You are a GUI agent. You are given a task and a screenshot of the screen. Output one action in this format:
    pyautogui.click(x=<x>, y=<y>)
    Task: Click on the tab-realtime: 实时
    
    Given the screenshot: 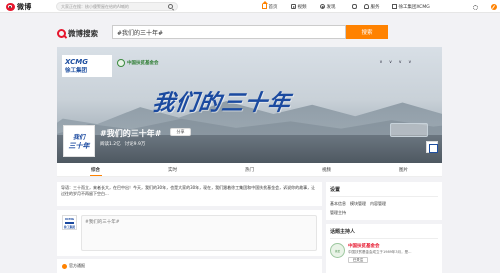 What is the action you would take?
    pyautogui.click(x=172, y=169)
    